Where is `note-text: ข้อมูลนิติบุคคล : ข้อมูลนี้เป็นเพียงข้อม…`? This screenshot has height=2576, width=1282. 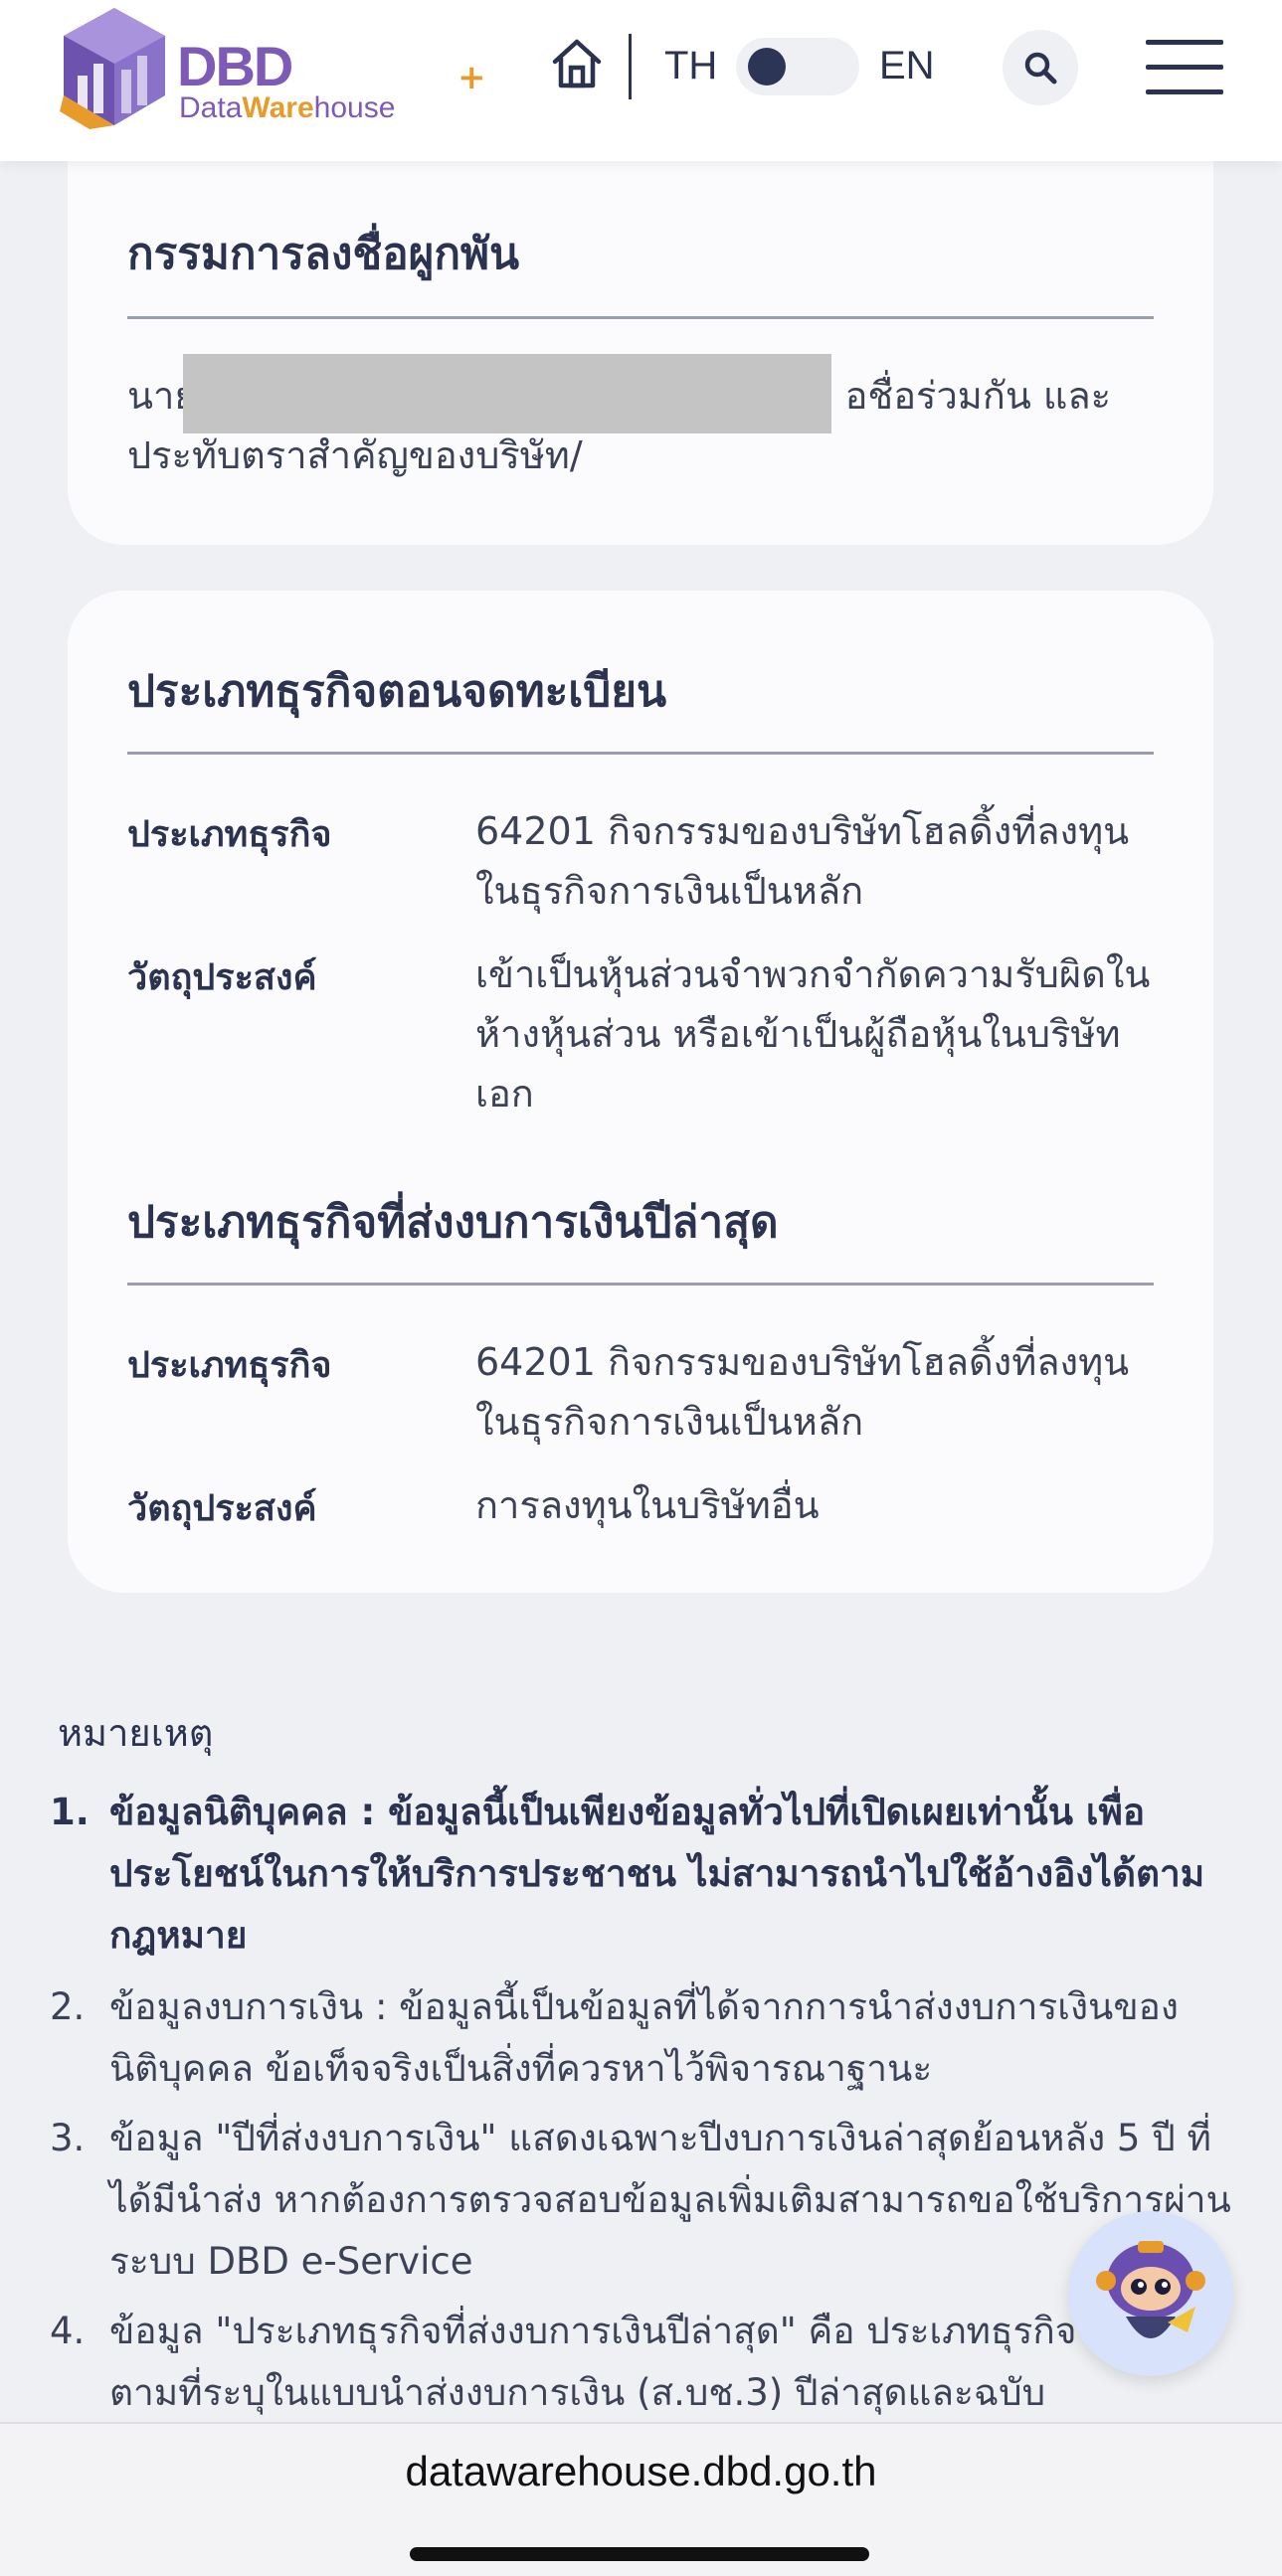 note-text: ข้อมูลนิติบุคคล : ข้อมูลนี้เป็นเพียงข้อม… is located at coordinates (657, 1874).